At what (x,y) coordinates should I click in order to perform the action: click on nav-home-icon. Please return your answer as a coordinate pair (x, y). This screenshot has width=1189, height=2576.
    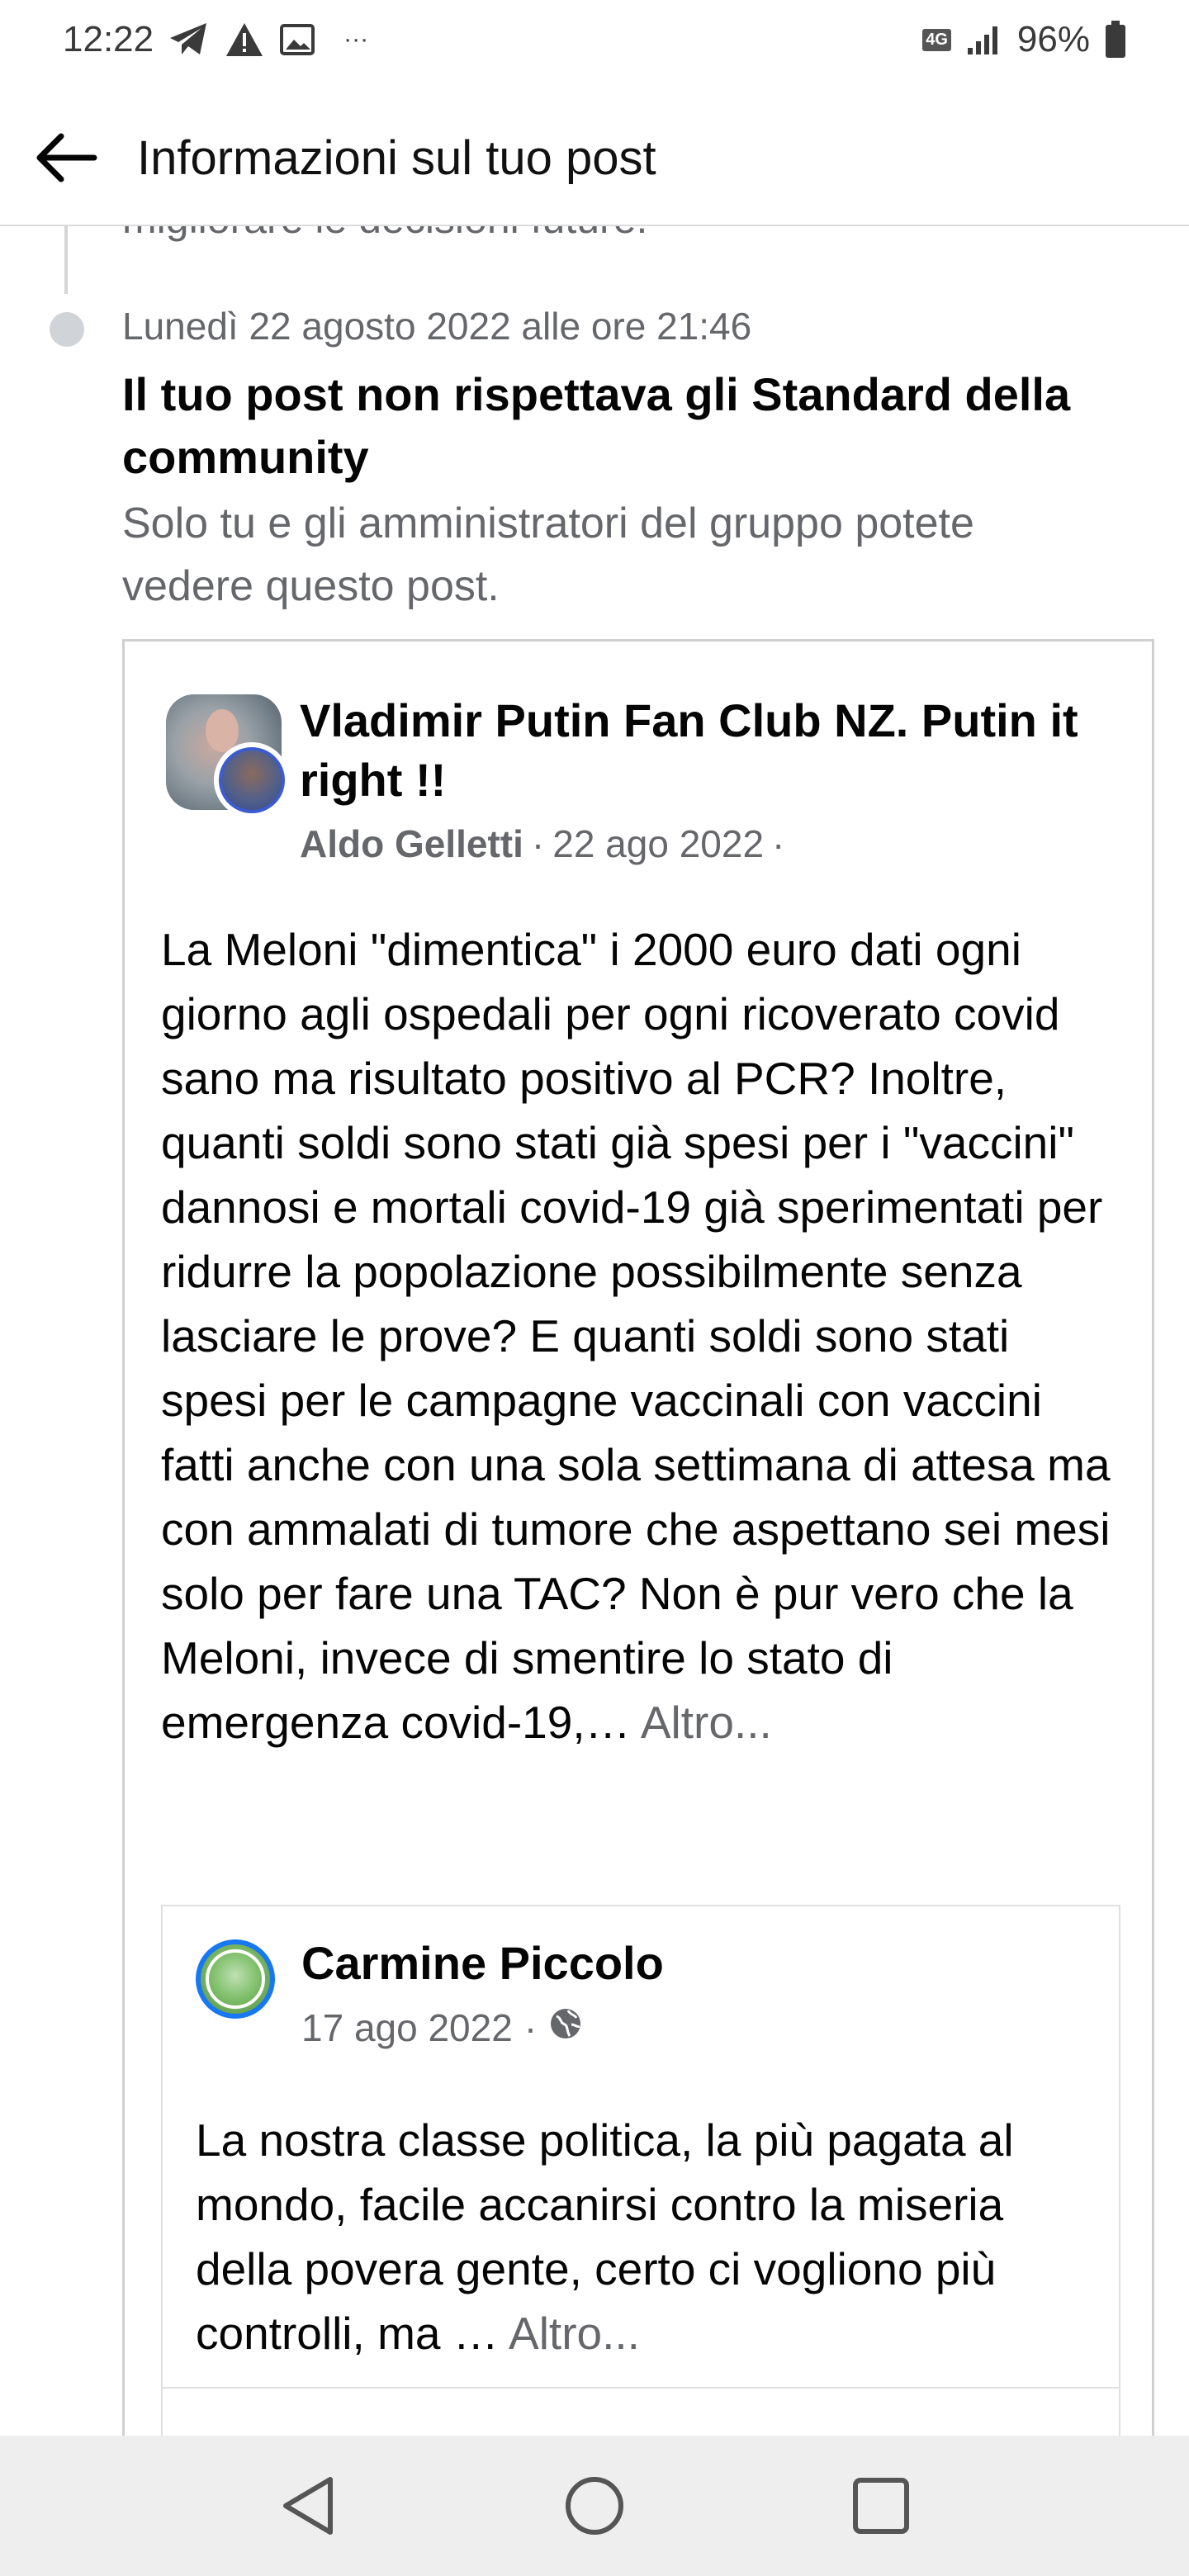
    Looking at the image, I should click on (594, 2506).